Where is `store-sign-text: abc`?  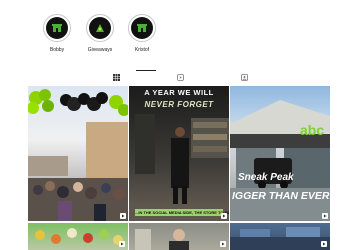
store-sign-text: abc is located at coordinates (312, 130).